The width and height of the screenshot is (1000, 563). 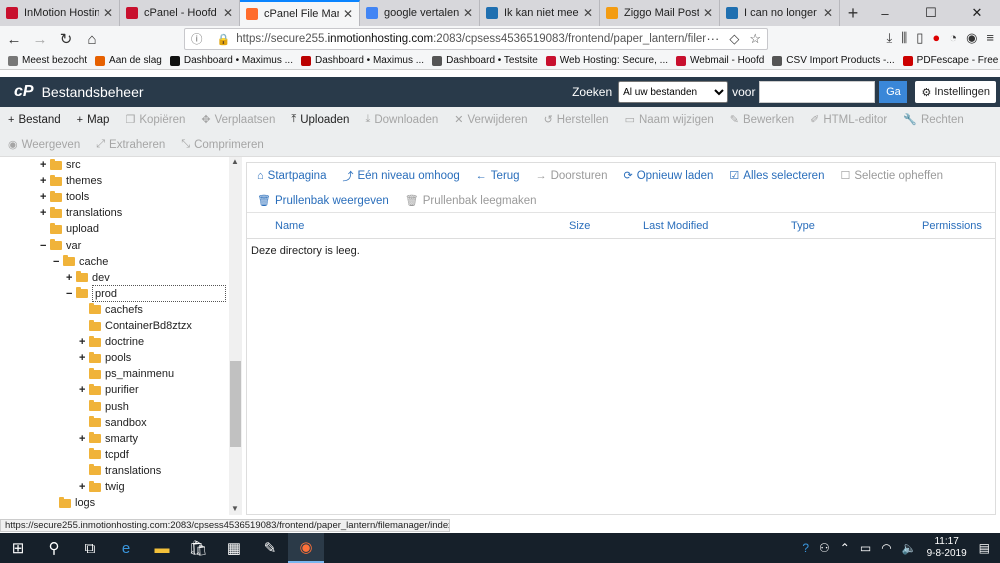 What do you see at coordinates (845, 548) in the screenshot?
I see `chevron-up-icon: ⌃` at bounding box center [845, 548].